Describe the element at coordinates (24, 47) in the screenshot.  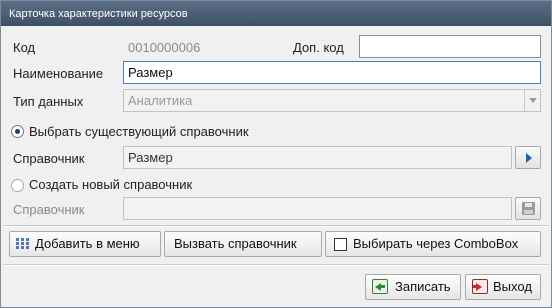
I see `code-label: Код` at that location.